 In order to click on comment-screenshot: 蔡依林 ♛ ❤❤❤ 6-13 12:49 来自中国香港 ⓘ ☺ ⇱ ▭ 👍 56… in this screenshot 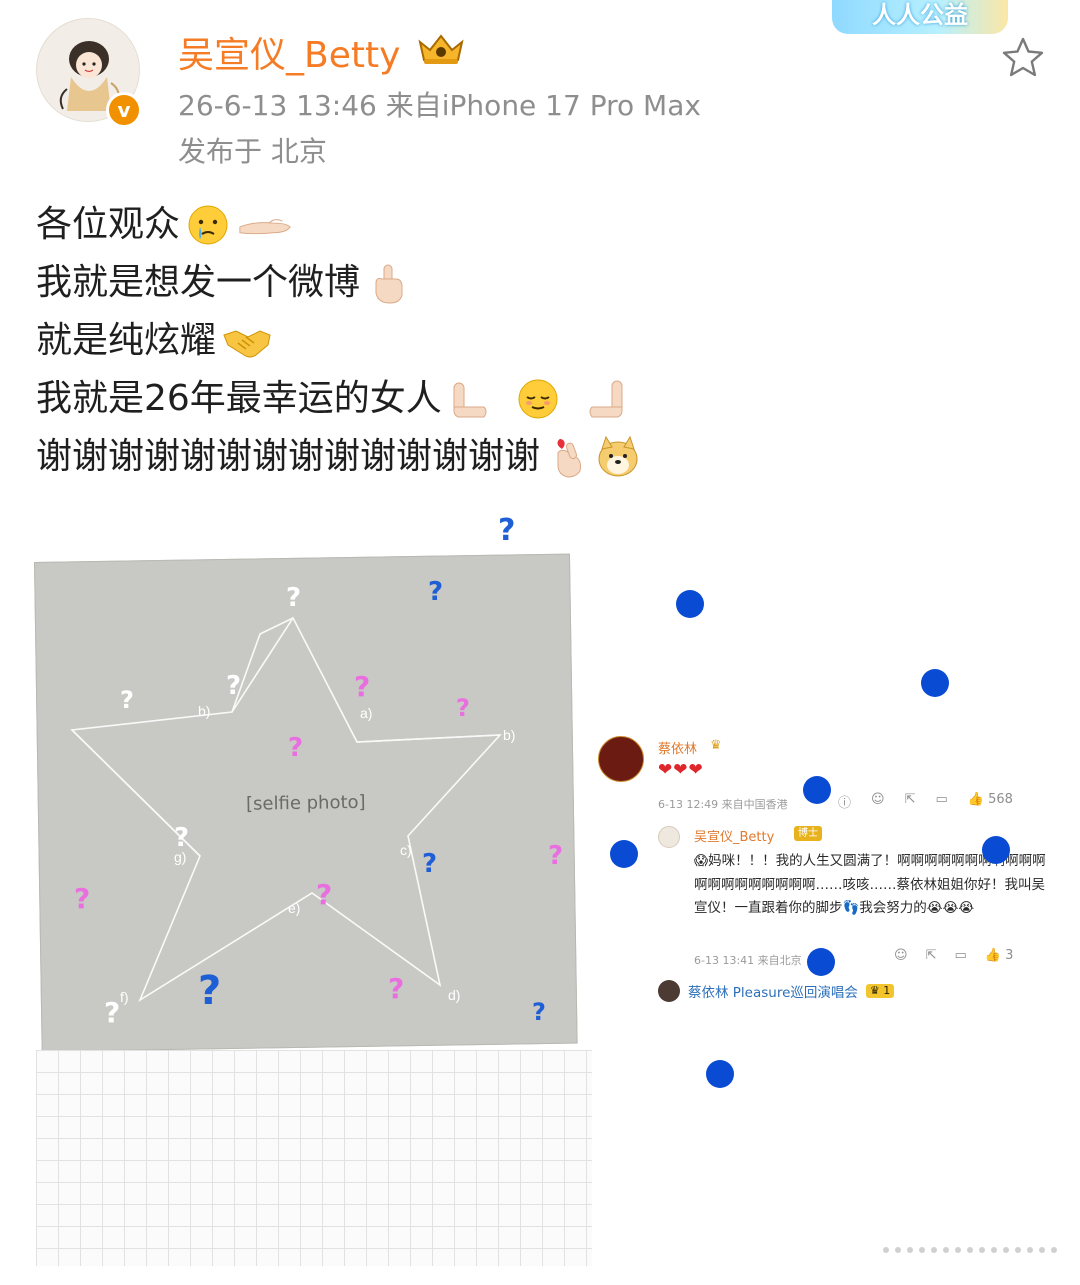, I will do `click(819, 870)`.